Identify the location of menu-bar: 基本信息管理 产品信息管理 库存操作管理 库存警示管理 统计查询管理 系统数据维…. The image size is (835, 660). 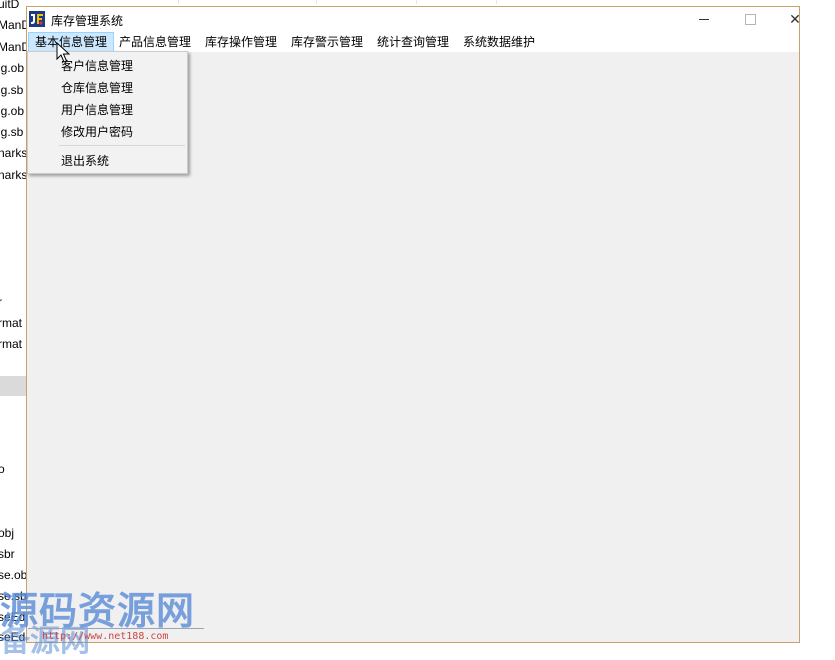
(413, 42).